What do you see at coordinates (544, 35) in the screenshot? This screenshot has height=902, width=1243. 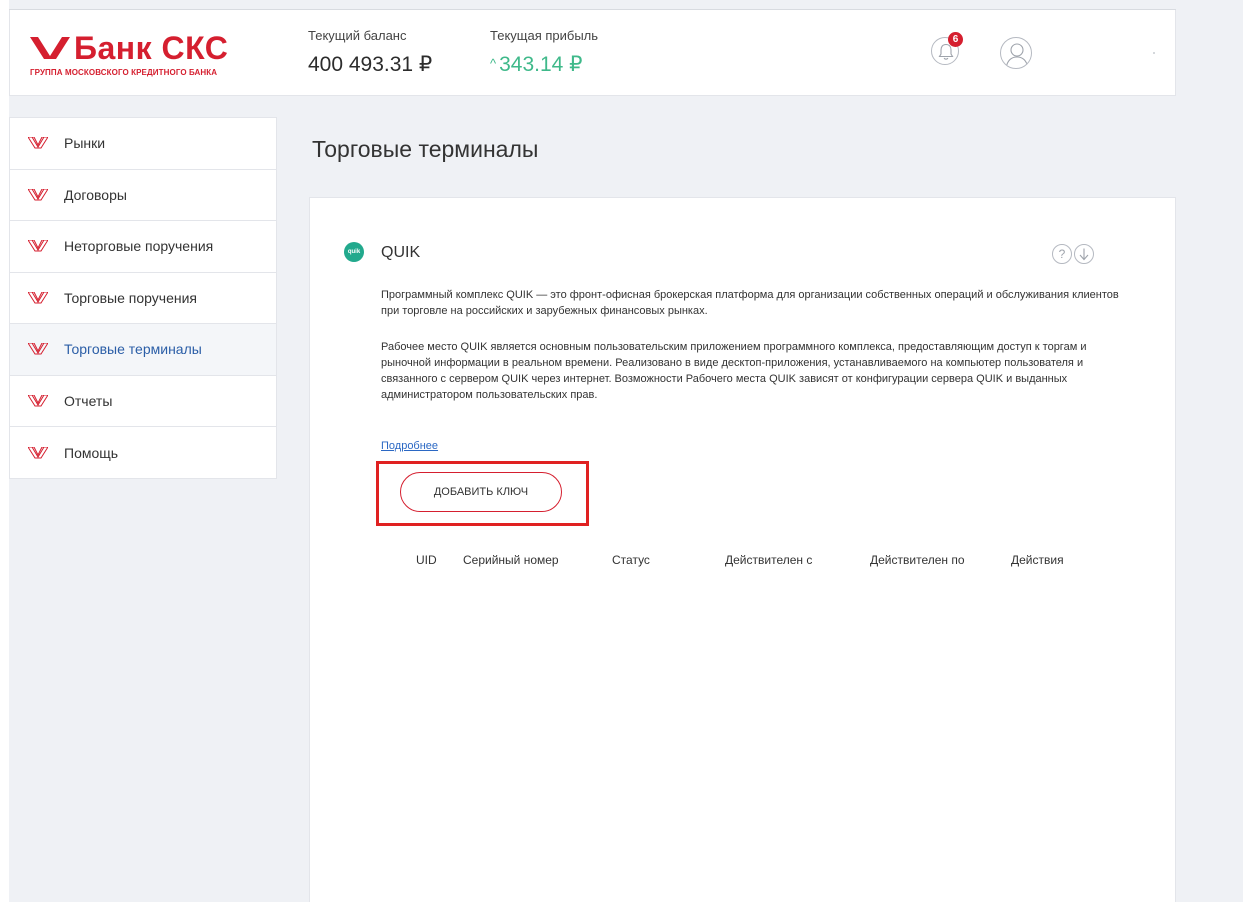 I see `profit-label: Текущая прибыль` at bounding box center [544, 35].